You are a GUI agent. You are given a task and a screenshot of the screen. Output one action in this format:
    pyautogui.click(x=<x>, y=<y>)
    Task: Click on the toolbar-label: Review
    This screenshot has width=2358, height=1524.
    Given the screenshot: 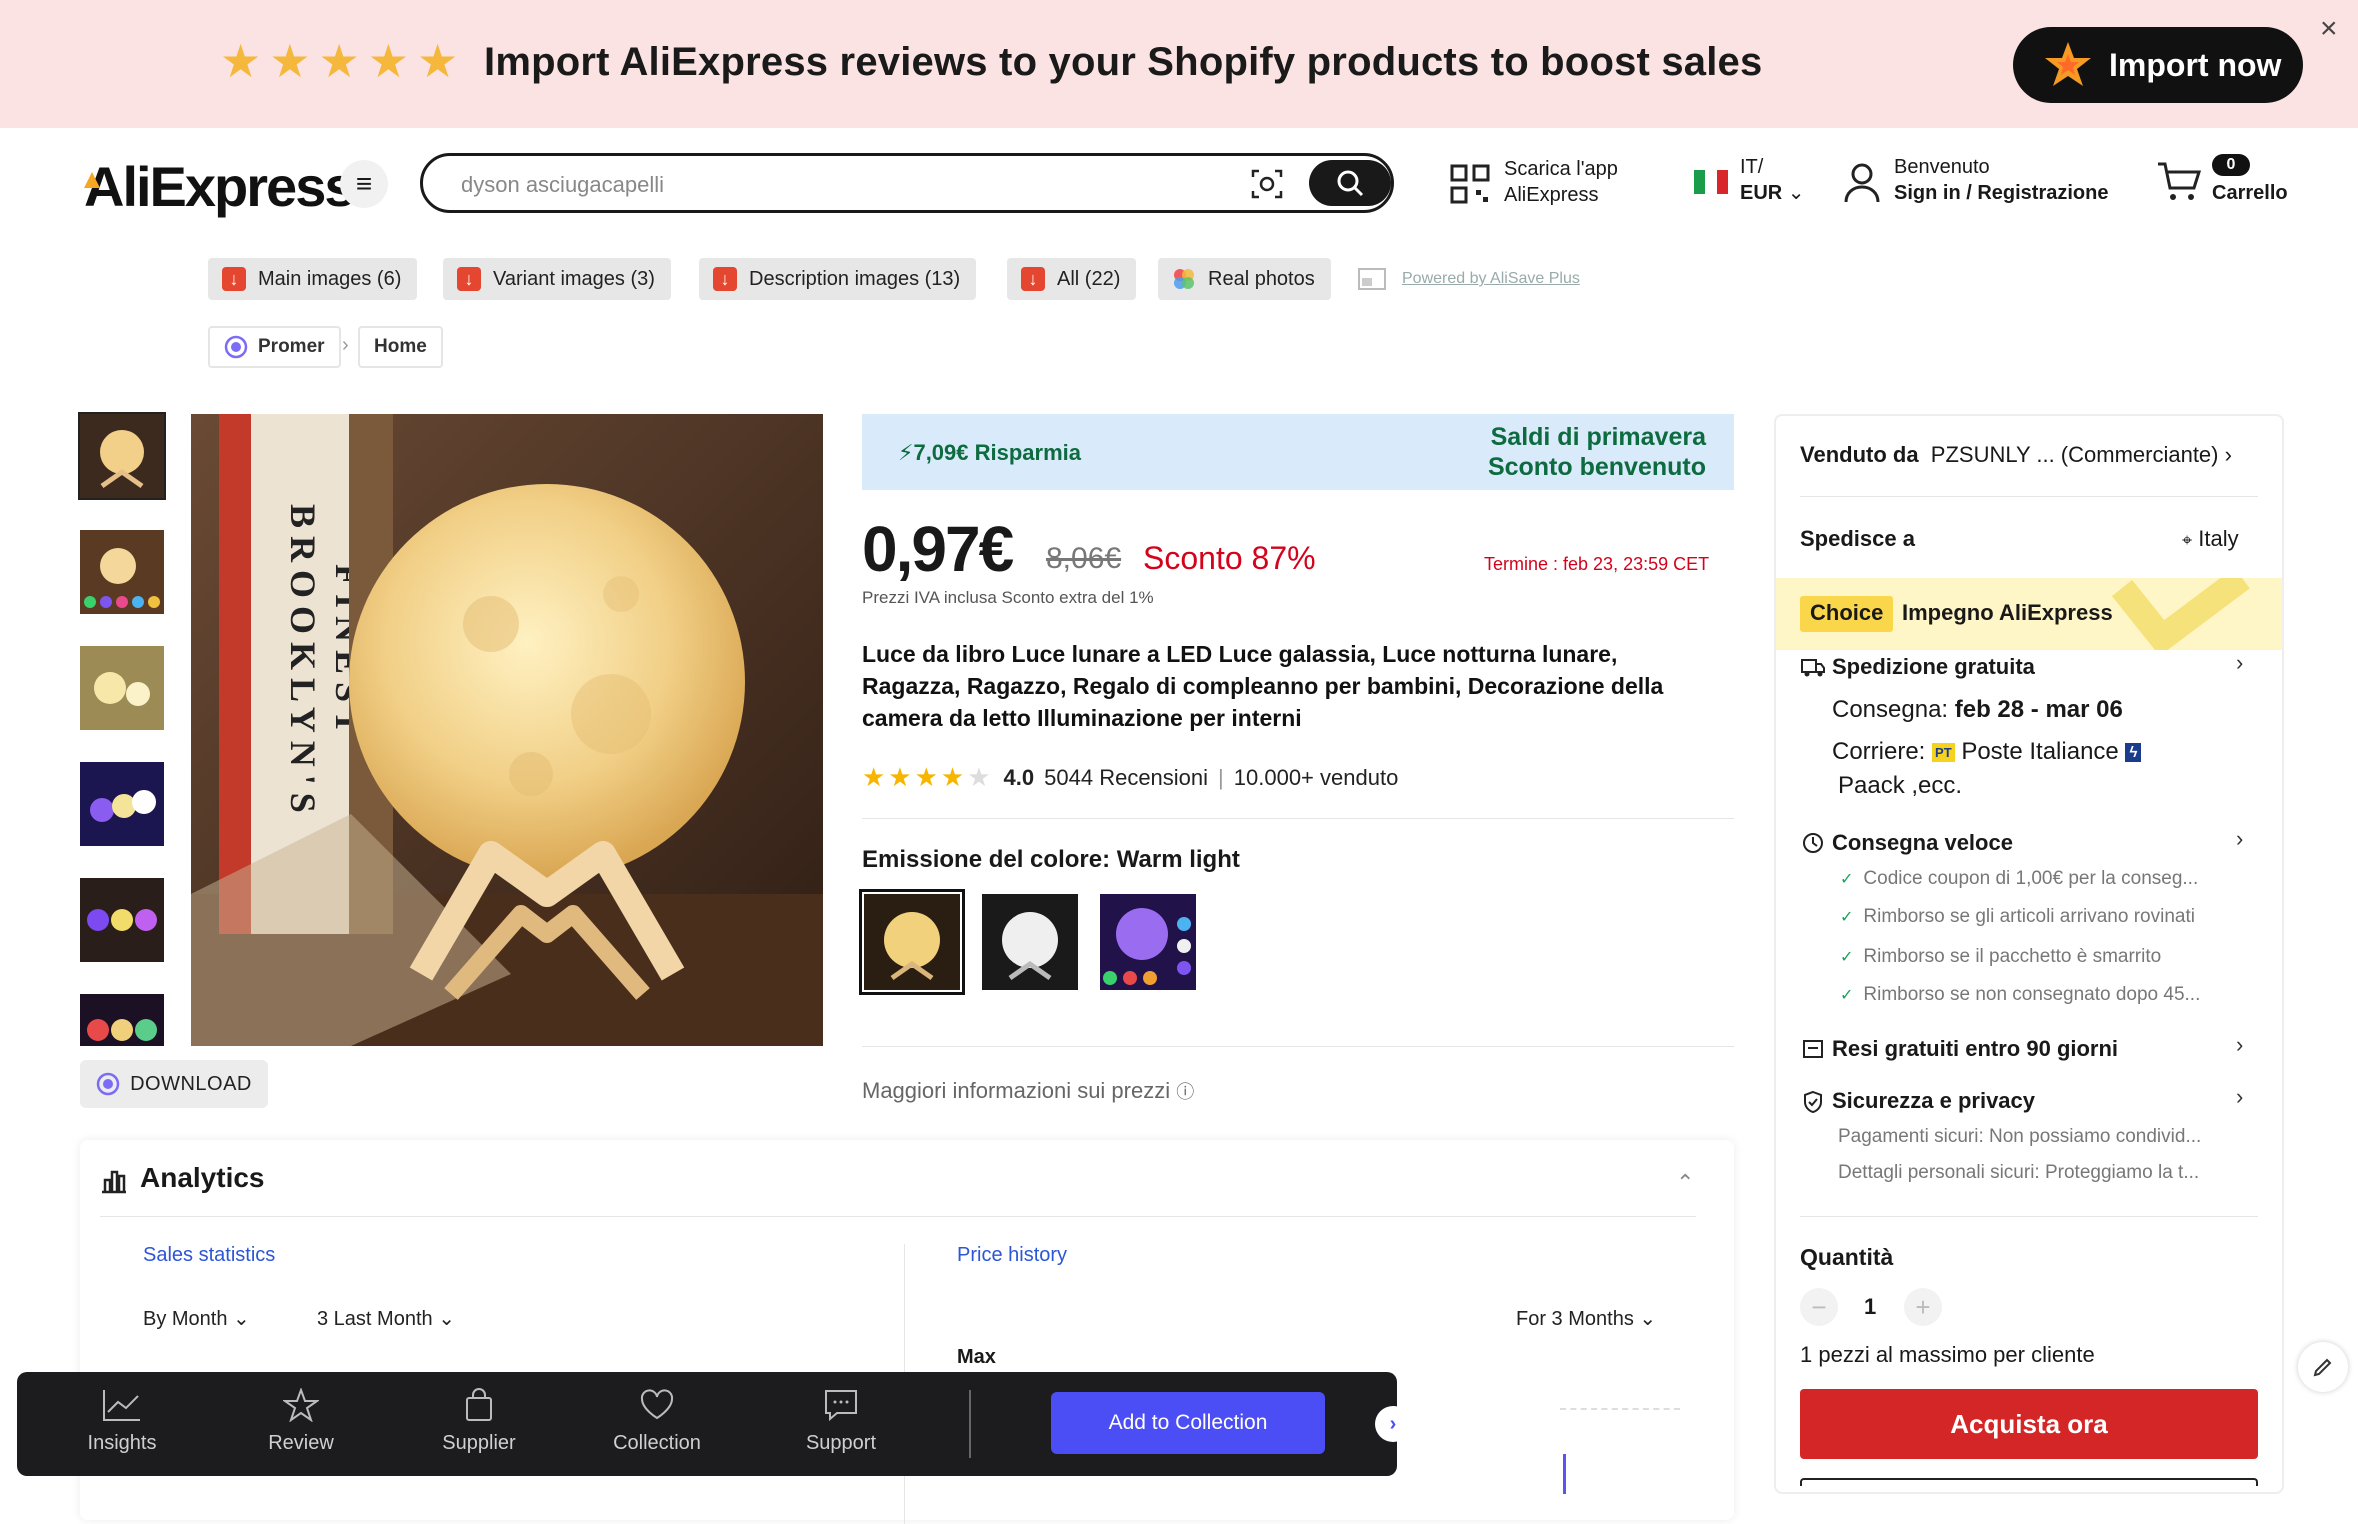 What is the action you would take?
    pyautogui.click(x=301, y=1443)
    